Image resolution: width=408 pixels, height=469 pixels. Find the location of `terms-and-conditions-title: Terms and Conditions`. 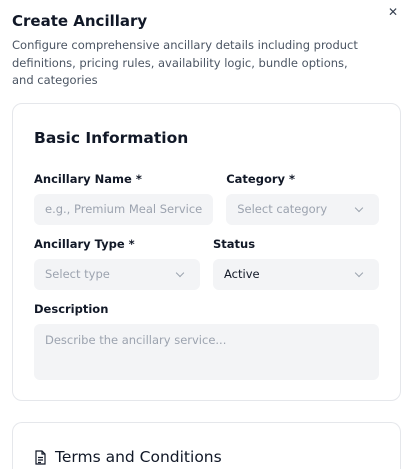

terms-and-conditions-title: Terms and Conditions is located at coordinates (138, 456).